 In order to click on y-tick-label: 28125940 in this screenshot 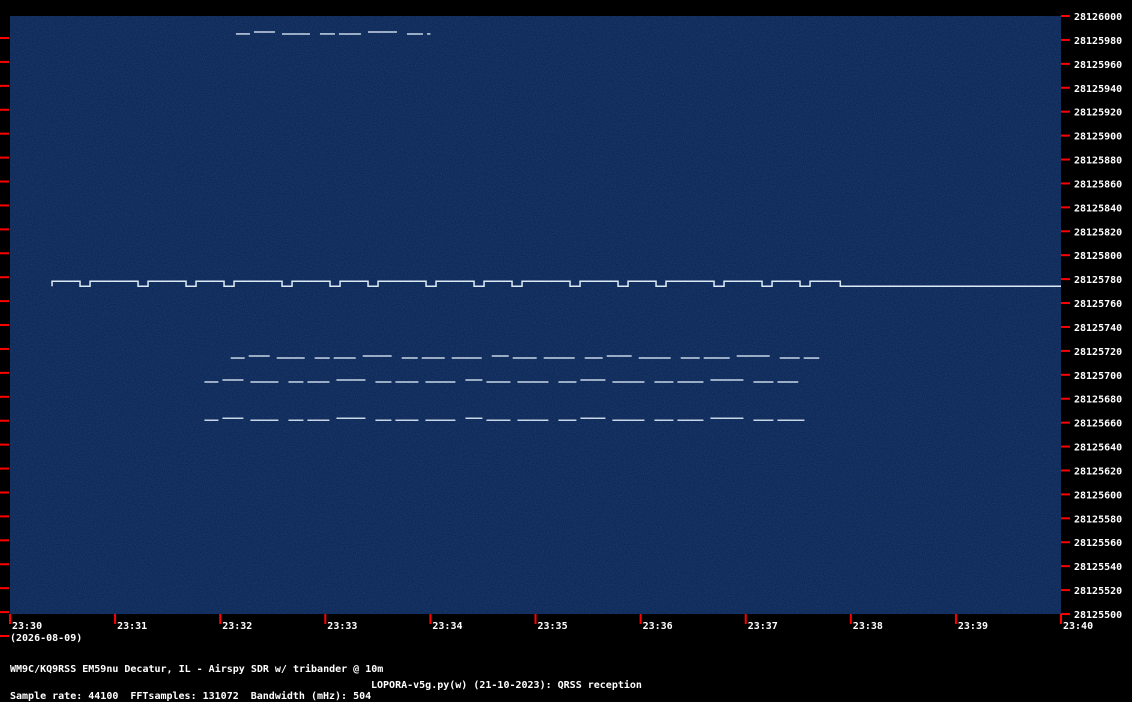, I will do `click(1098, 89)`.